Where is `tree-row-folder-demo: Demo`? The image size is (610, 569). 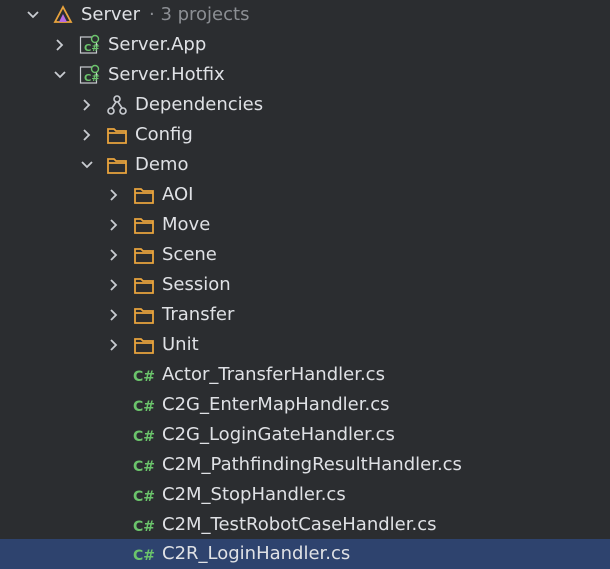
tree-row-folder-demo: Demo is located at coordinates (305, 165).